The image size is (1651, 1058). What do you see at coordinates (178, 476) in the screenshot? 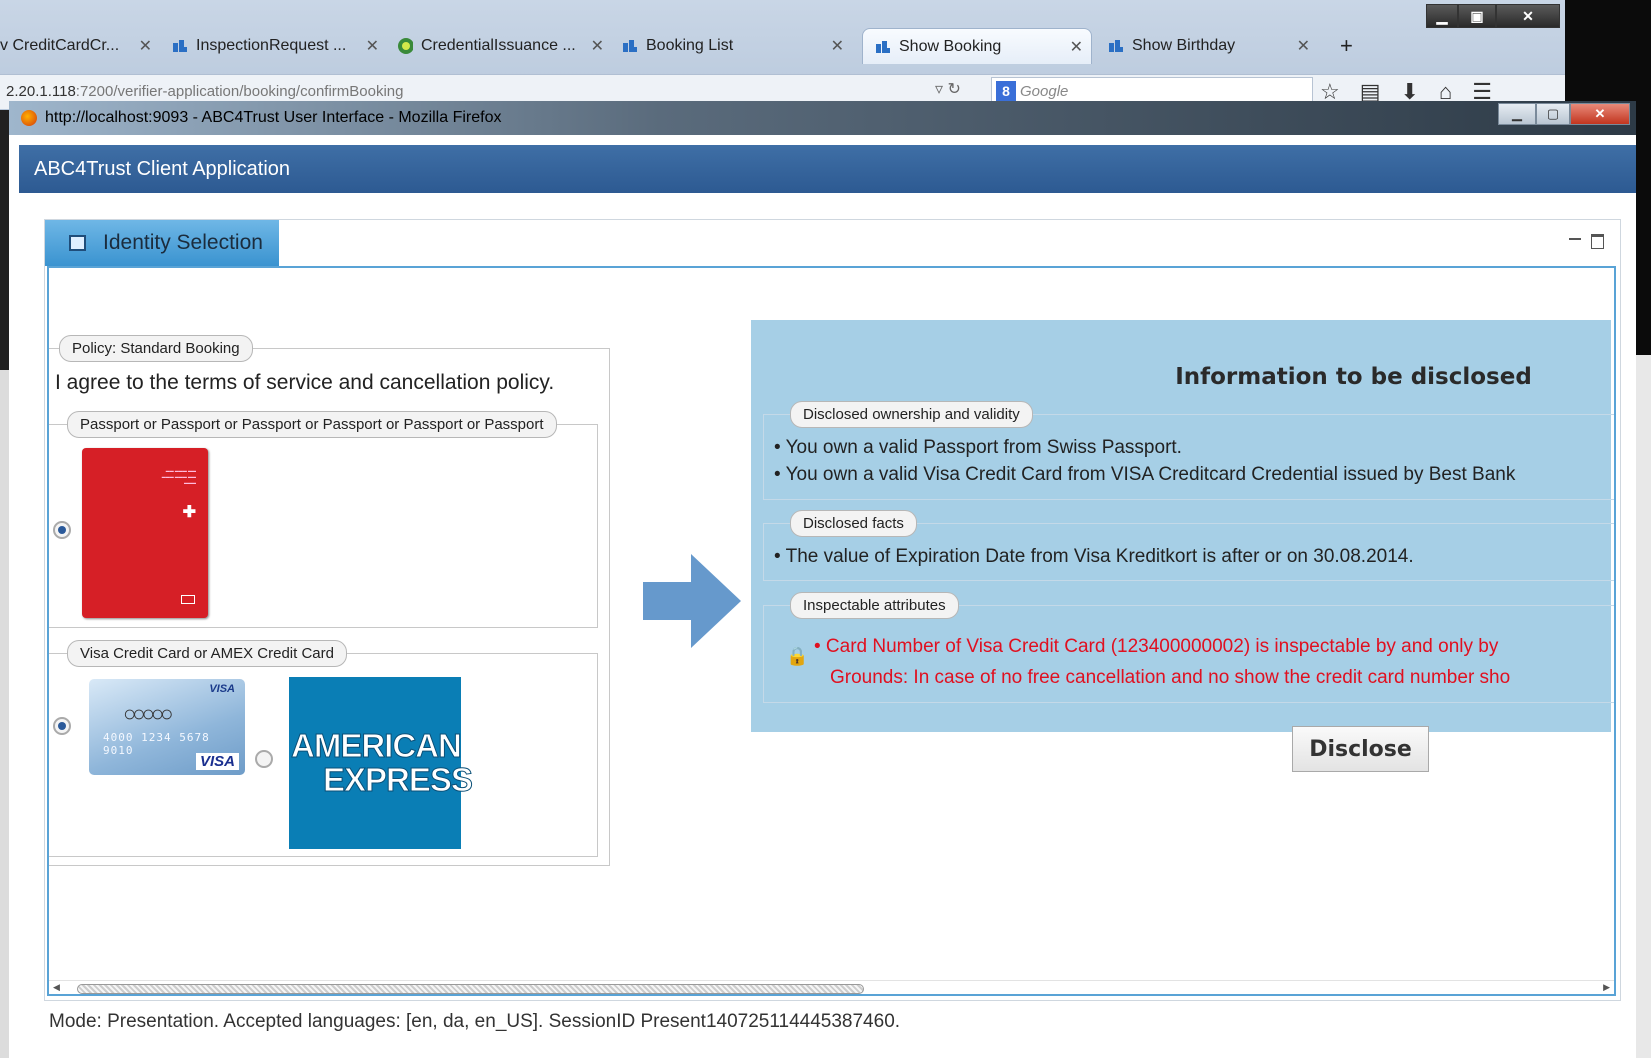
I see `passport-text-icon: ▬▬ ▬▬▬ ▬▬ ▬▬▬ ▬▬▬ ▬▬ ▬▬▬` at bounding box center [178, 476].